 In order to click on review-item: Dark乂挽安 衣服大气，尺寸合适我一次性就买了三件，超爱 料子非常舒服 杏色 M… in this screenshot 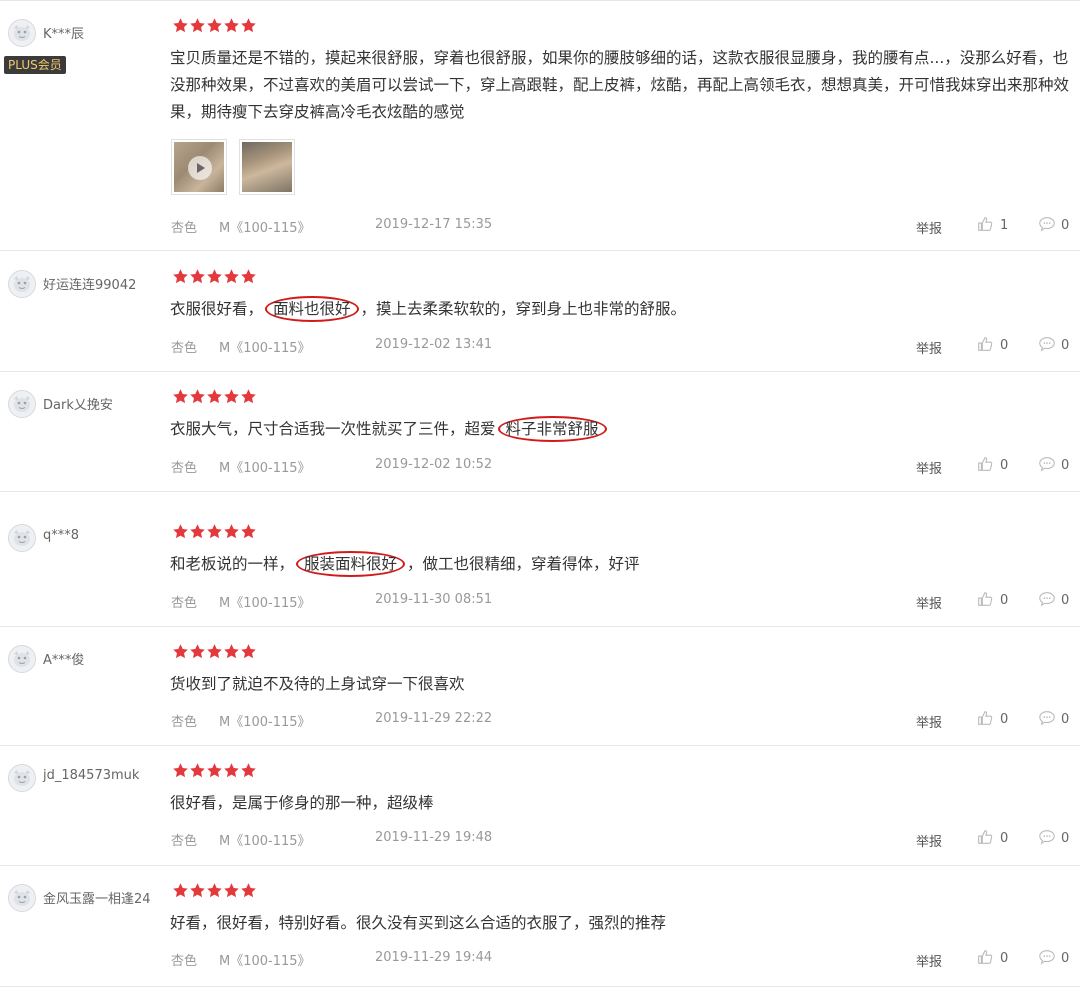, I will do `click(540, 432)`.